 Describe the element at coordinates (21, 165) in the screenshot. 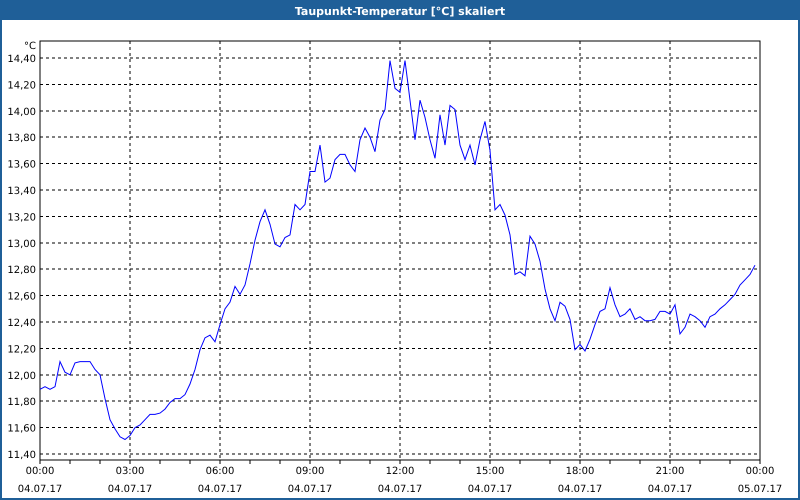

I see `y-tick-label: 13,60` at that location.